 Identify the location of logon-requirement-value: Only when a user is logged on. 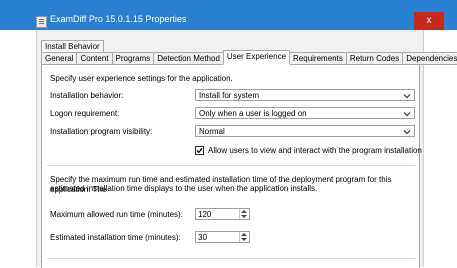
(253, 113).